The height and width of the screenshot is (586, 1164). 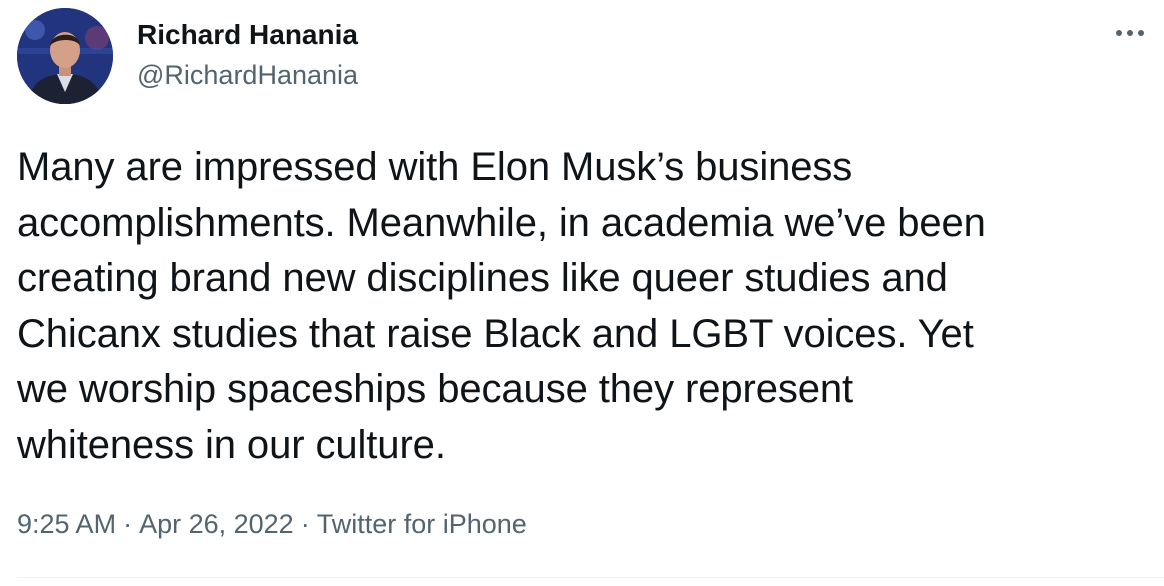 I want to click on tweet-source-link: Twitter for iPhone, so click(x=422, y=524).